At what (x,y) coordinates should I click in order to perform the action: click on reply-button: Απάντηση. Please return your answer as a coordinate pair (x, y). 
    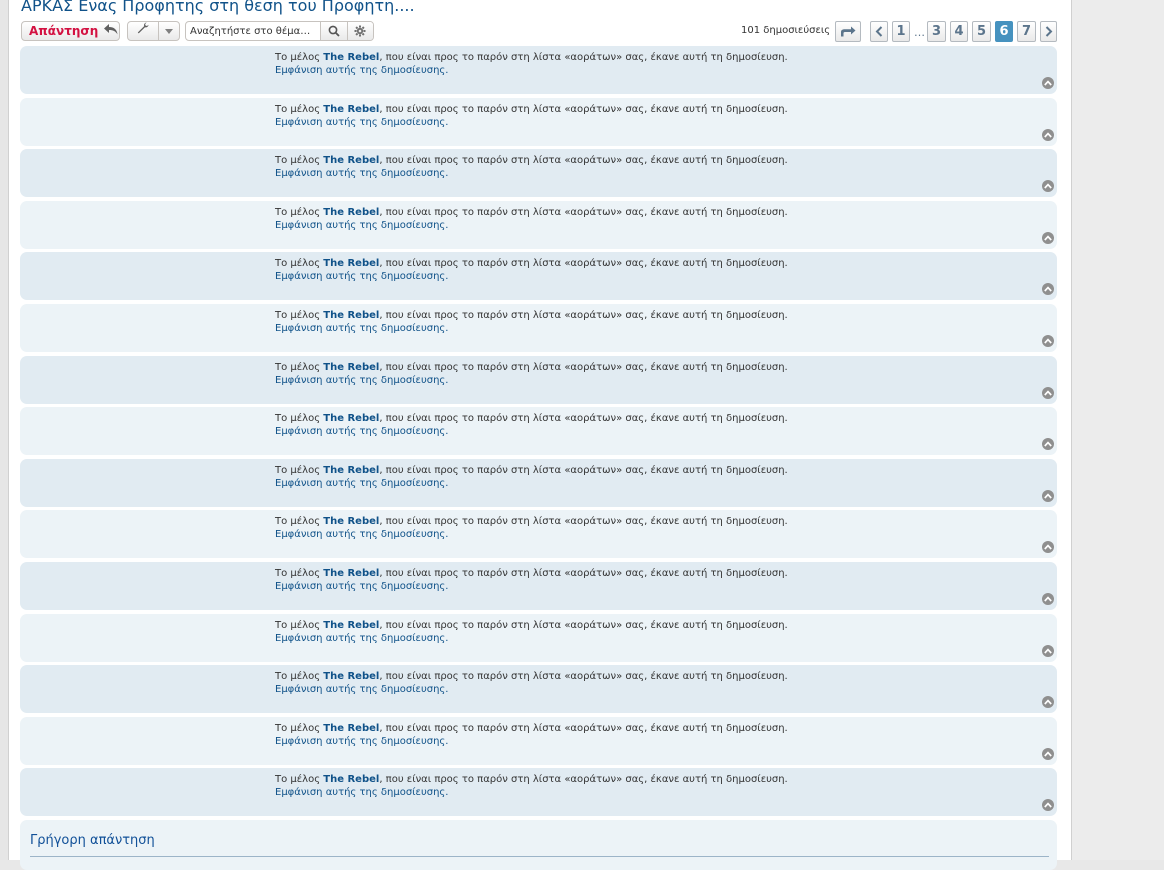
    Looking at the image, I should click on (70, 31).